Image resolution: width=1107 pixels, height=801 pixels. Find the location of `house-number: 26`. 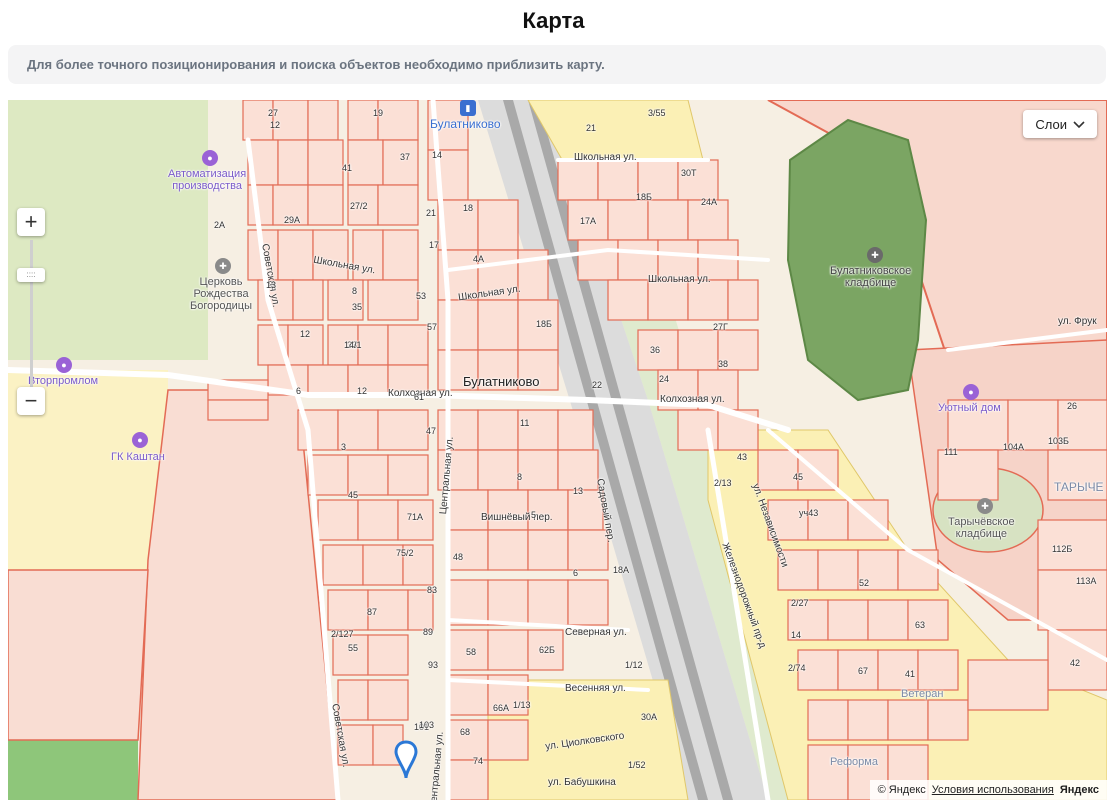

house-number: 26 is located at coordinates (1072, 406).